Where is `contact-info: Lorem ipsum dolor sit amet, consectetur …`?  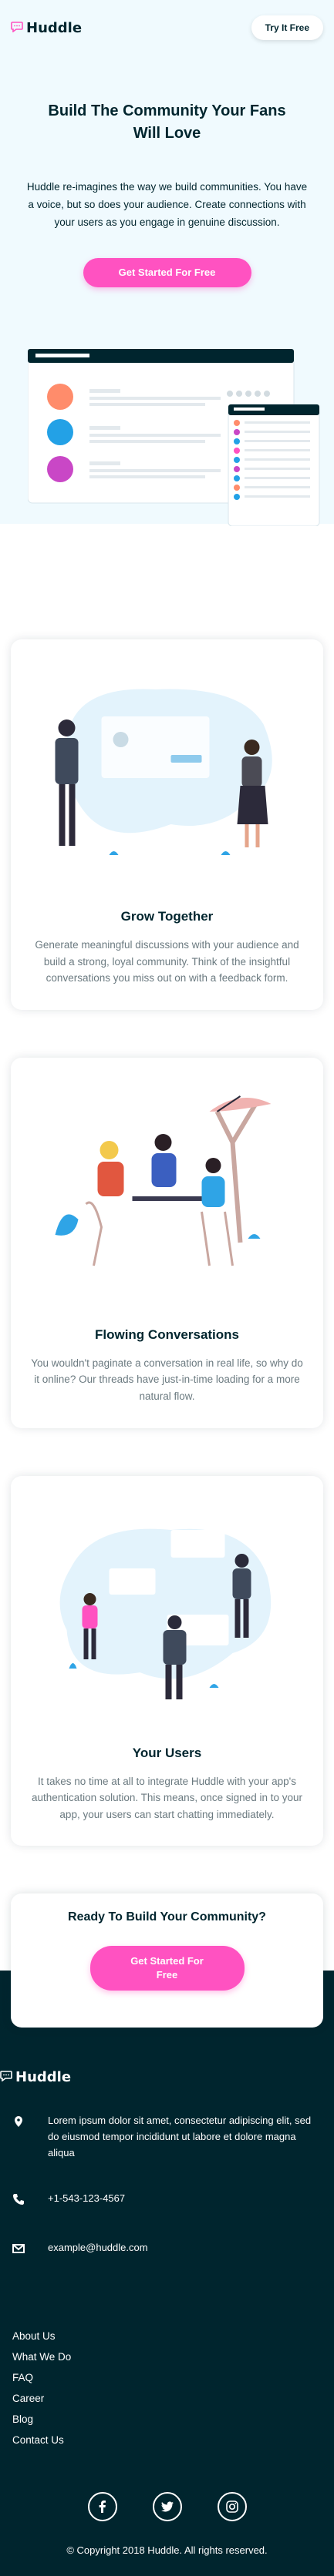
contact-info: Lorem ipsum dolor sit amet, consectetur … is located at coordinates (167, 2186).